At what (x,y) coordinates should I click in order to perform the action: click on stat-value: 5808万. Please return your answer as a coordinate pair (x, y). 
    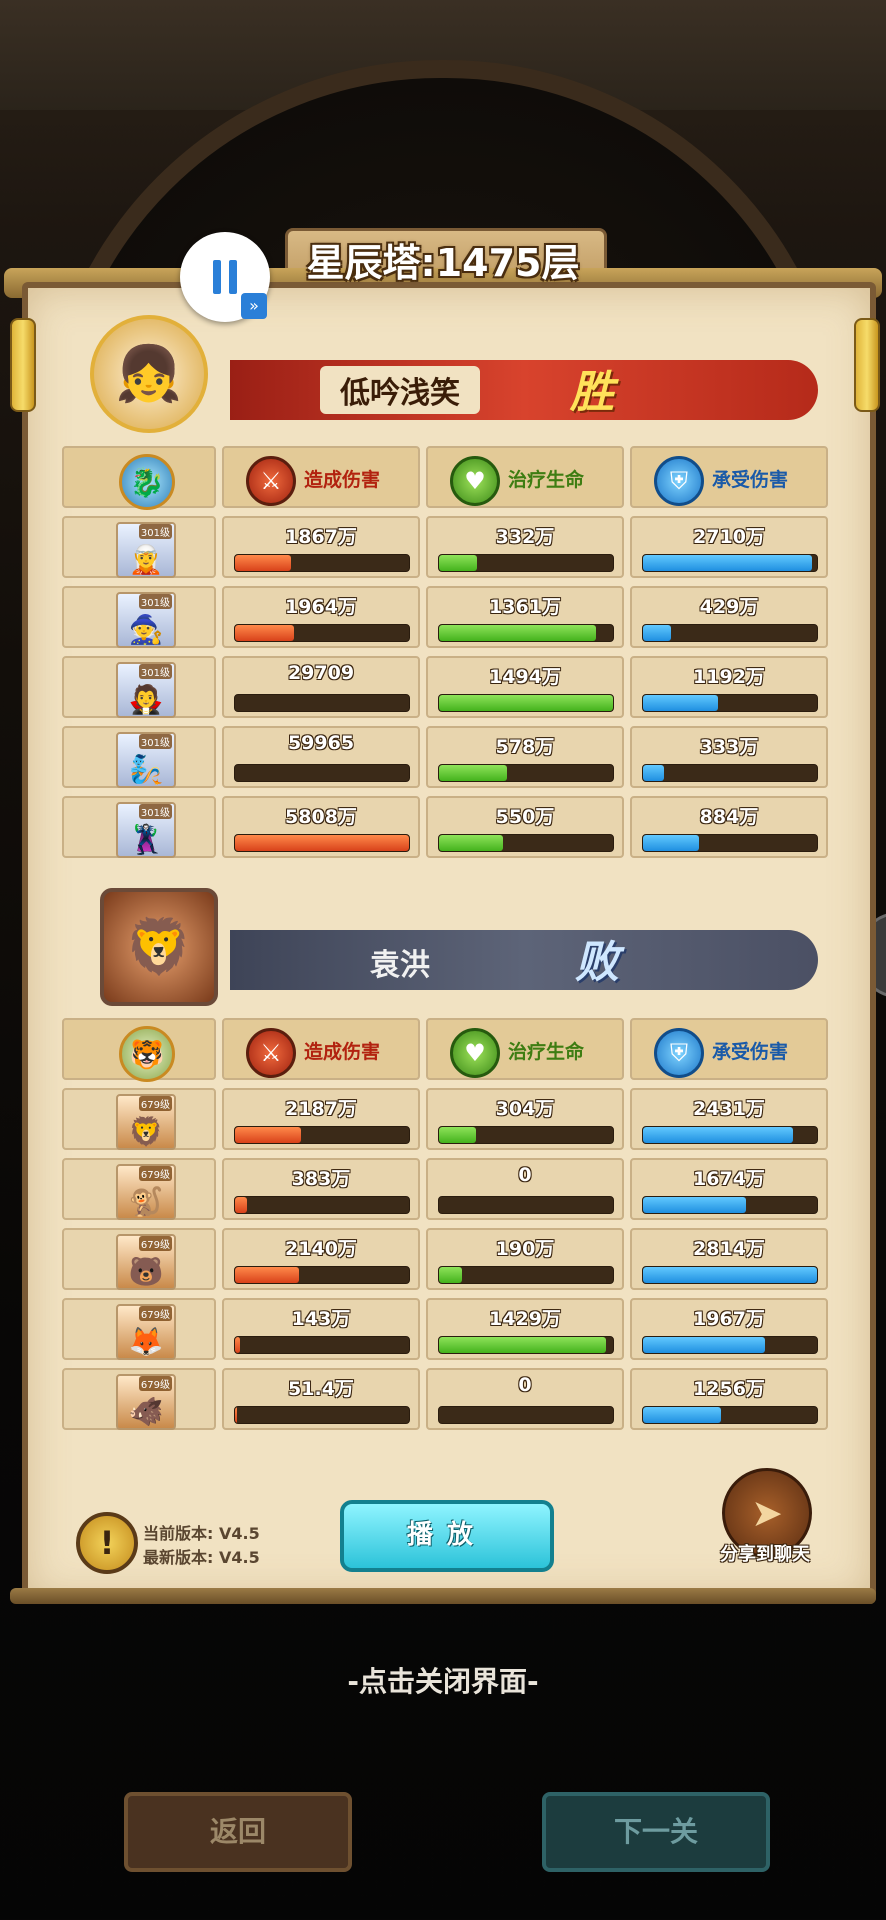
    Looking at the image, I should click on (321, 817).